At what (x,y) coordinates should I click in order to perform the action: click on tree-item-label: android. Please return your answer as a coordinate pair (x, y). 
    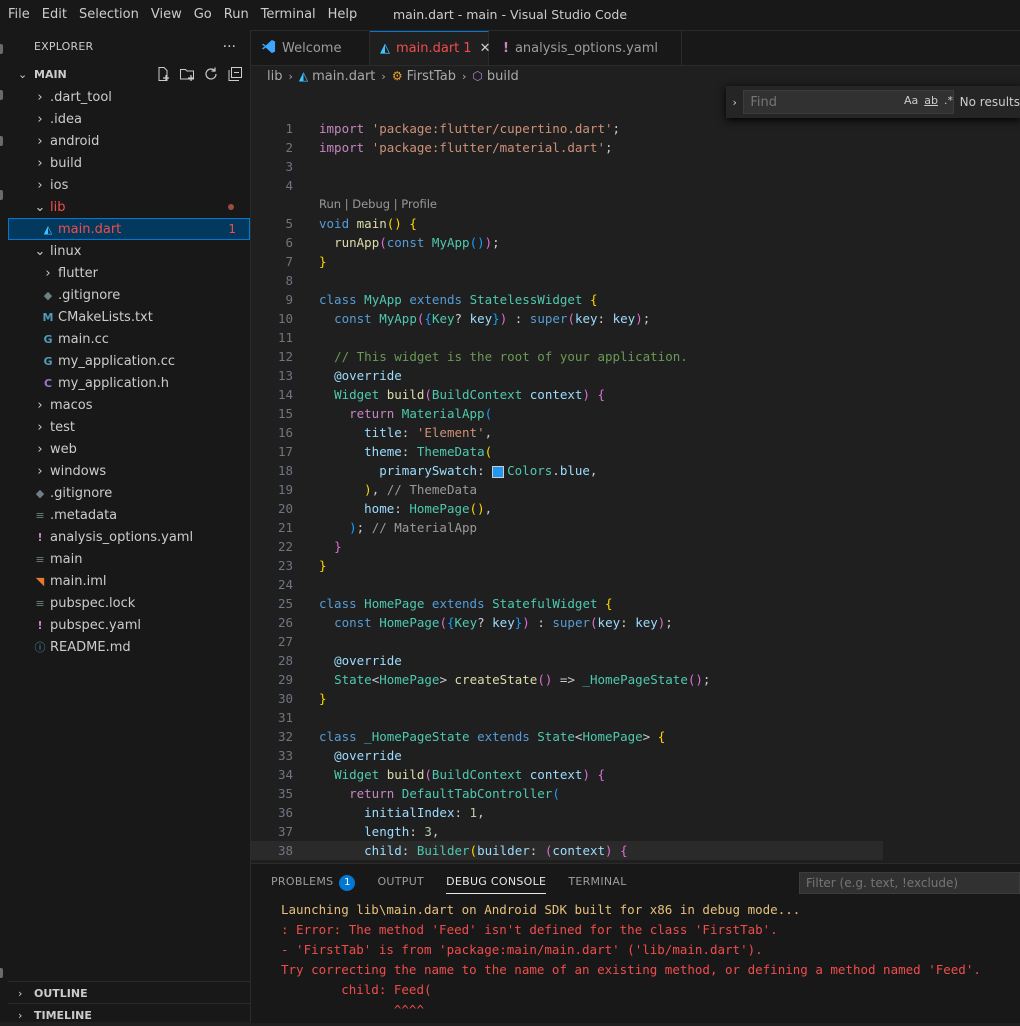
    Looking at the image, I should click on (75, 141).